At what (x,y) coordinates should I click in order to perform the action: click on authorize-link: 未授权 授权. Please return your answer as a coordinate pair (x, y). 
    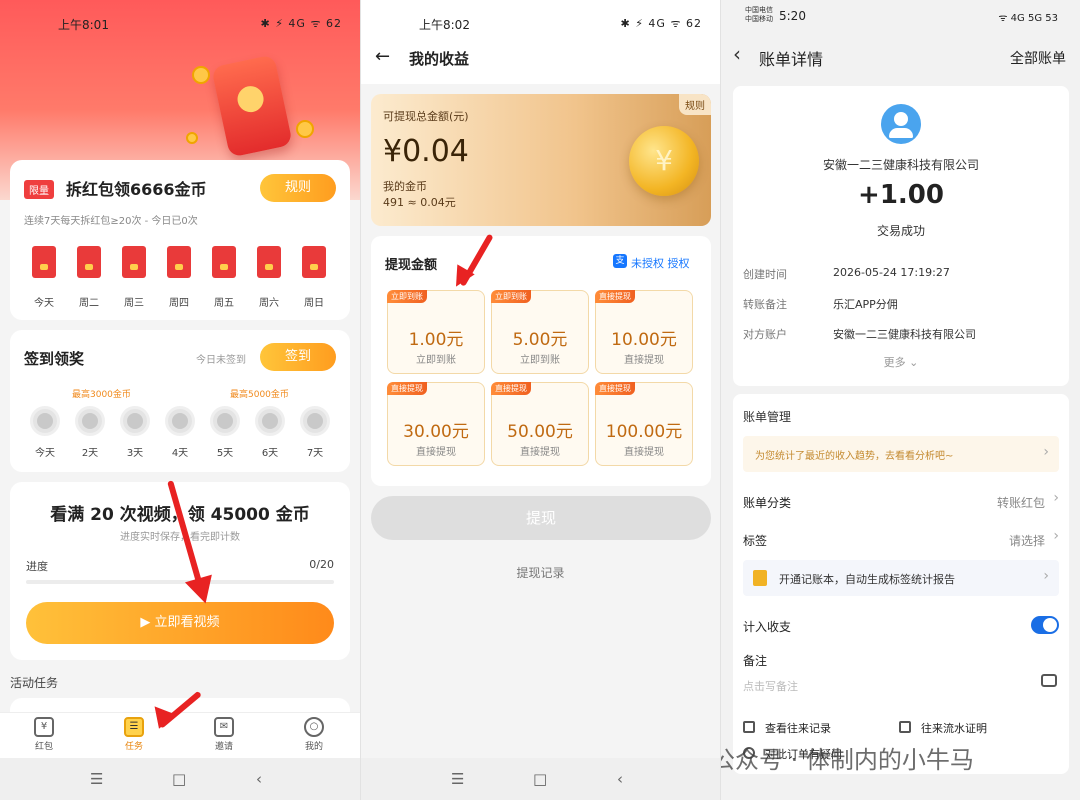
    Looking at the image, I should click on (660, 263).